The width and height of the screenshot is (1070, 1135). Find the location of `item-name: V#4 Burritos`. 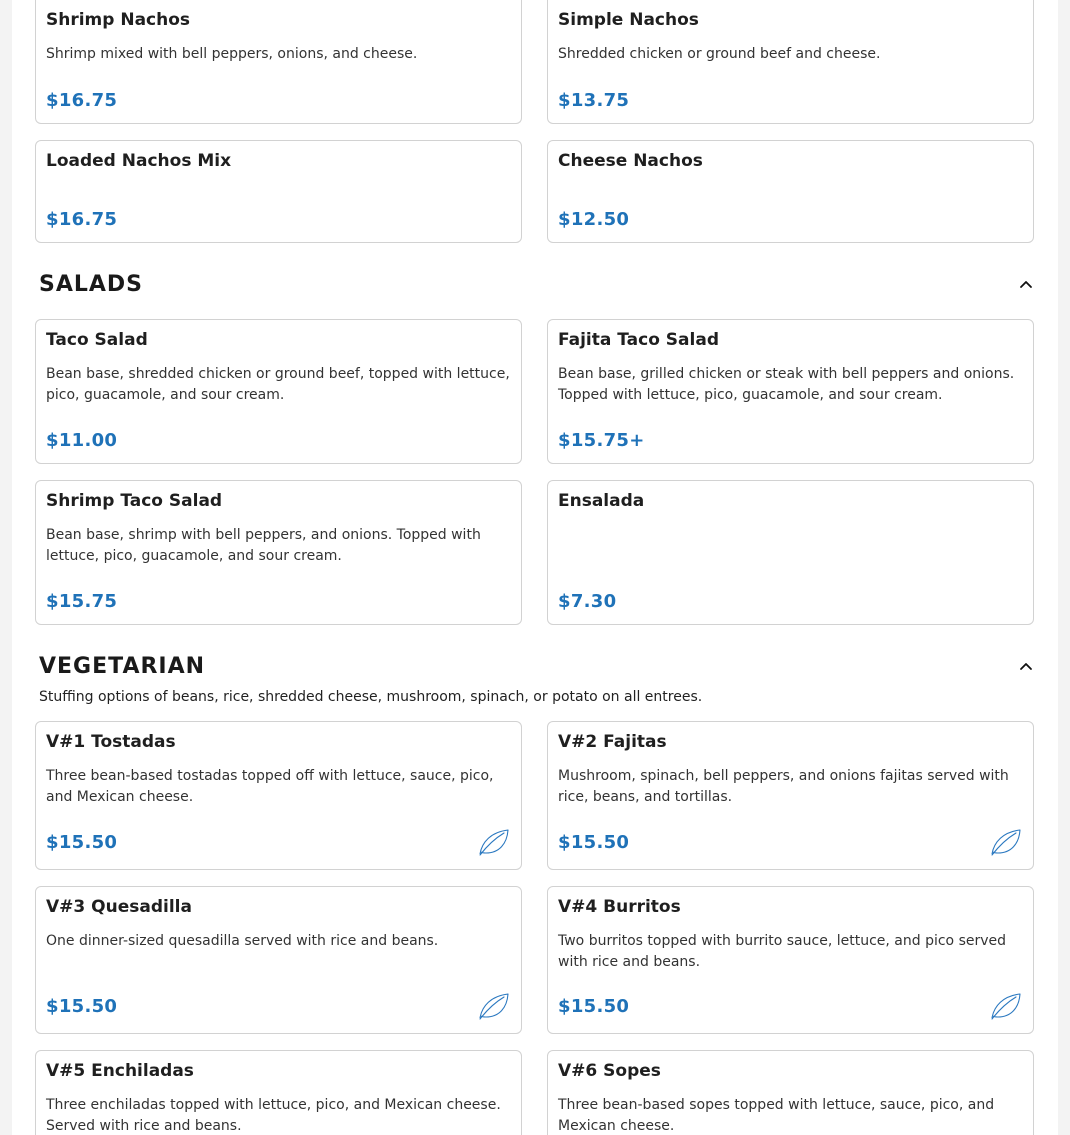

item-name: V#4 Burritos is located at coordinates (619, 907).